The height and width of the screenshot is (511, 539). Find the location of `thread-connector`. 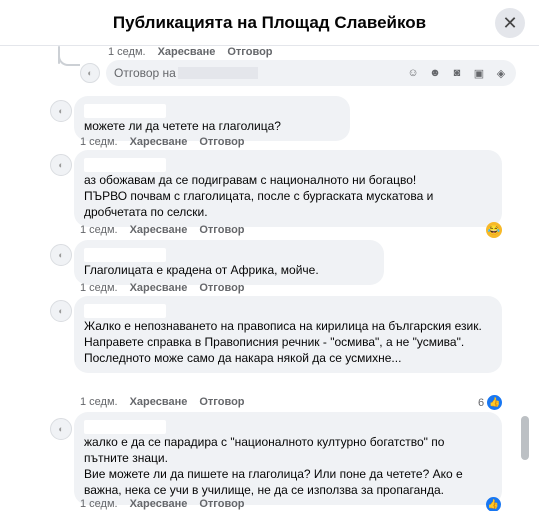

thread-connector is located at coordinates (69, 59).